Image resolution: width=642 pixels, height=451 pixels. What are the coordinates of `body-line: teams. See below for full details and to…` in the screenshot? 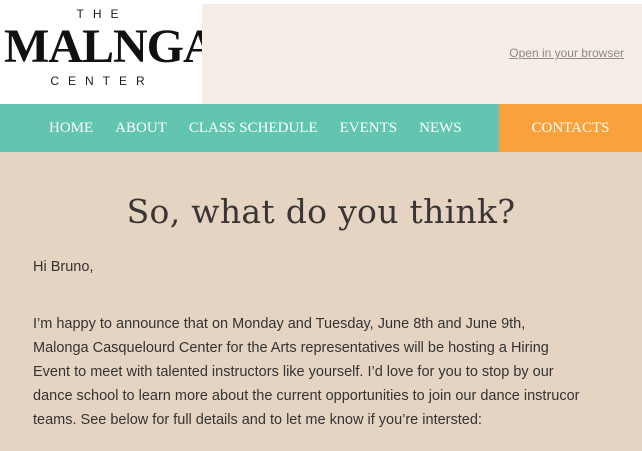 It's located at (257, 420).